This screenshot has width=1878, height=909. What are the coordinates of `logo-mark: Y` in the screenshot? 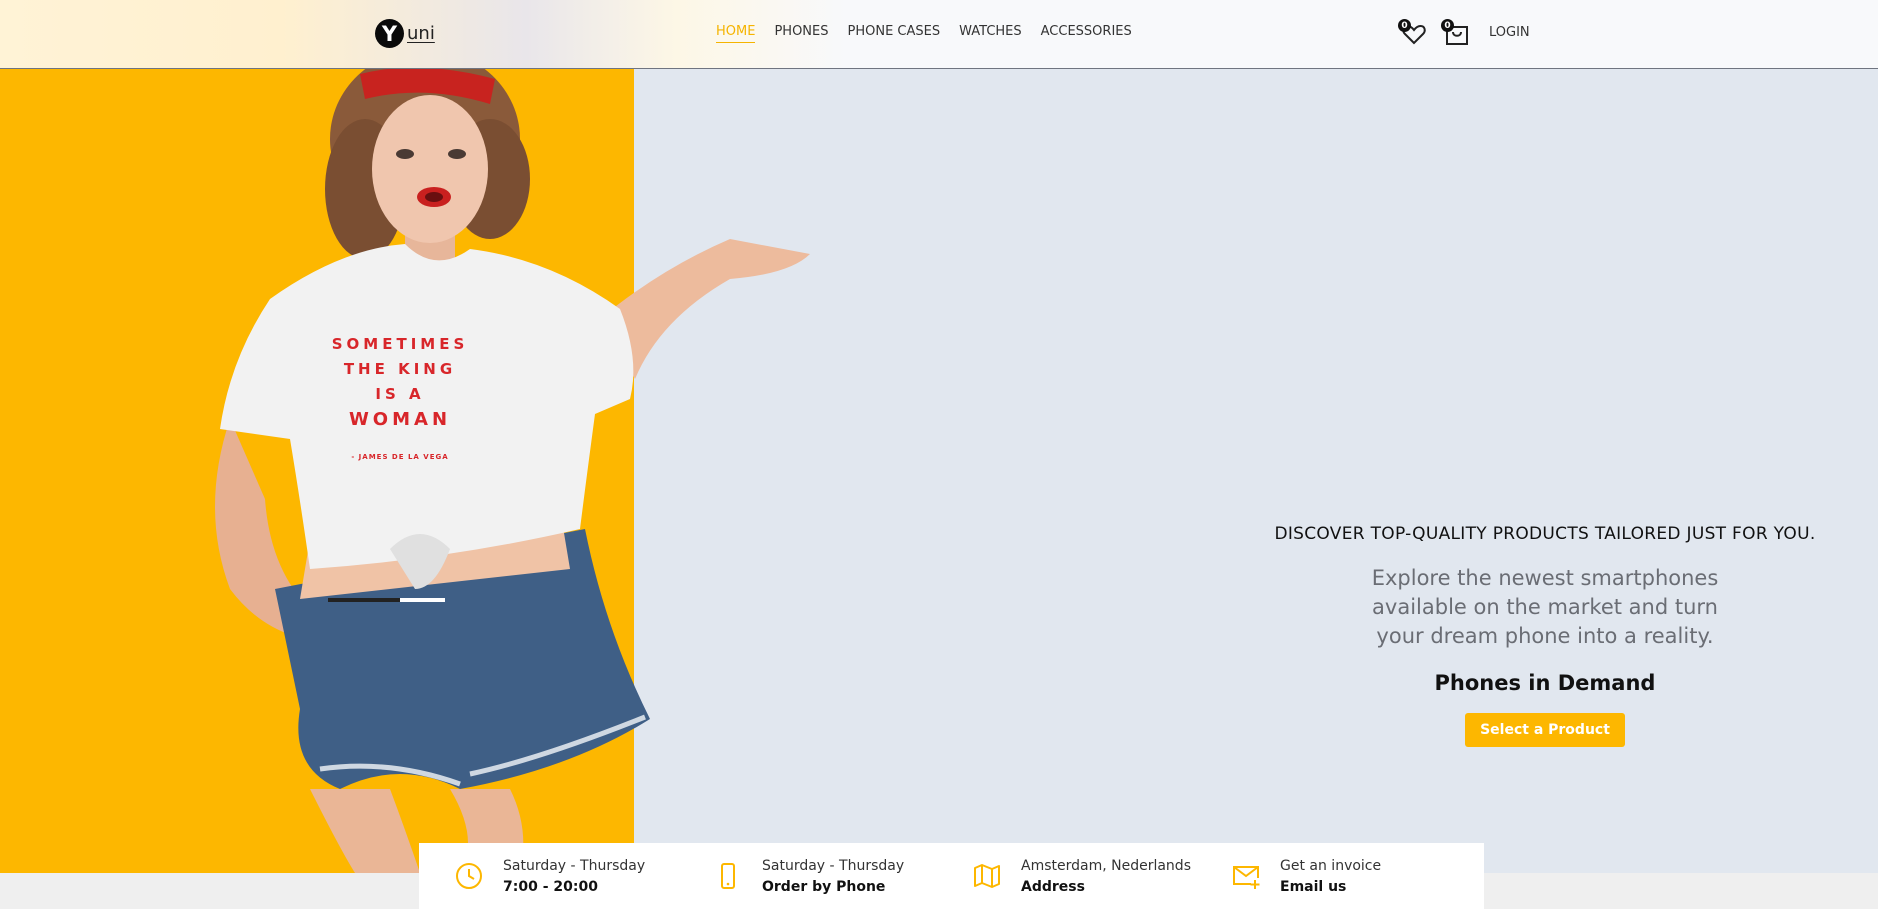 It's located at (389, 33).